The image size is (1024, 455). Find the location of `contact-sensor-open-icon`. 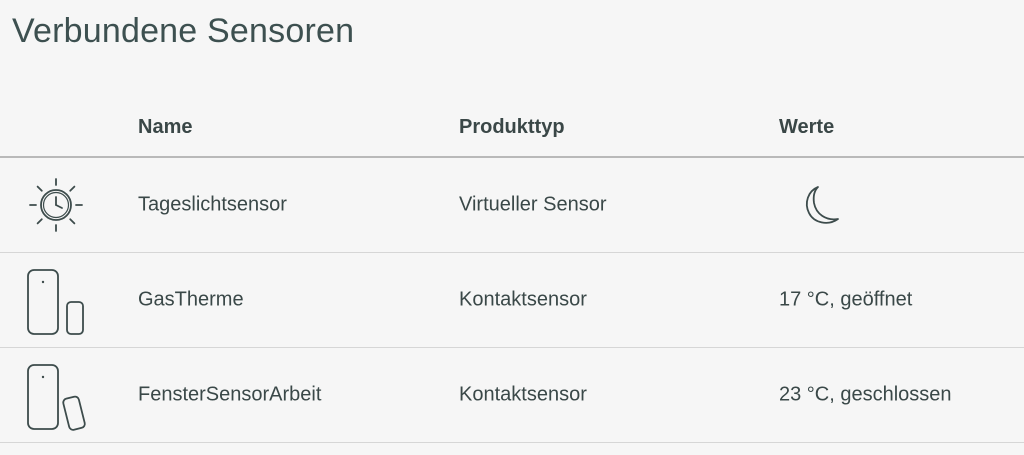

contact-sensor-open-icon is located at coordinates (56, 395).